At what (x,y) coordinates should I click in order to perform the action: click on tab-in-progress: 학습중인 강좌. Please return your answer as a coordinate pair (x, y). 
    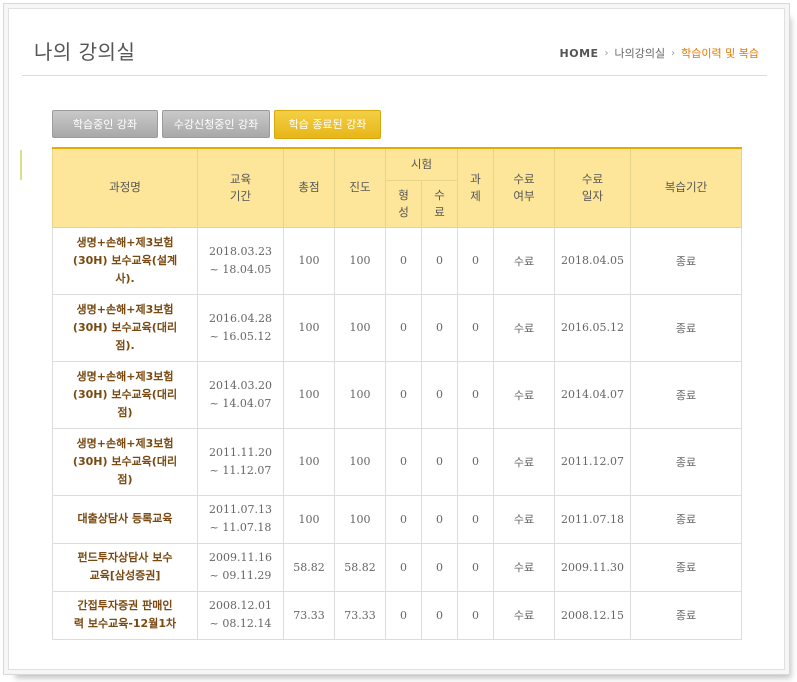
    Looking at the image, I should click on (105, 124).